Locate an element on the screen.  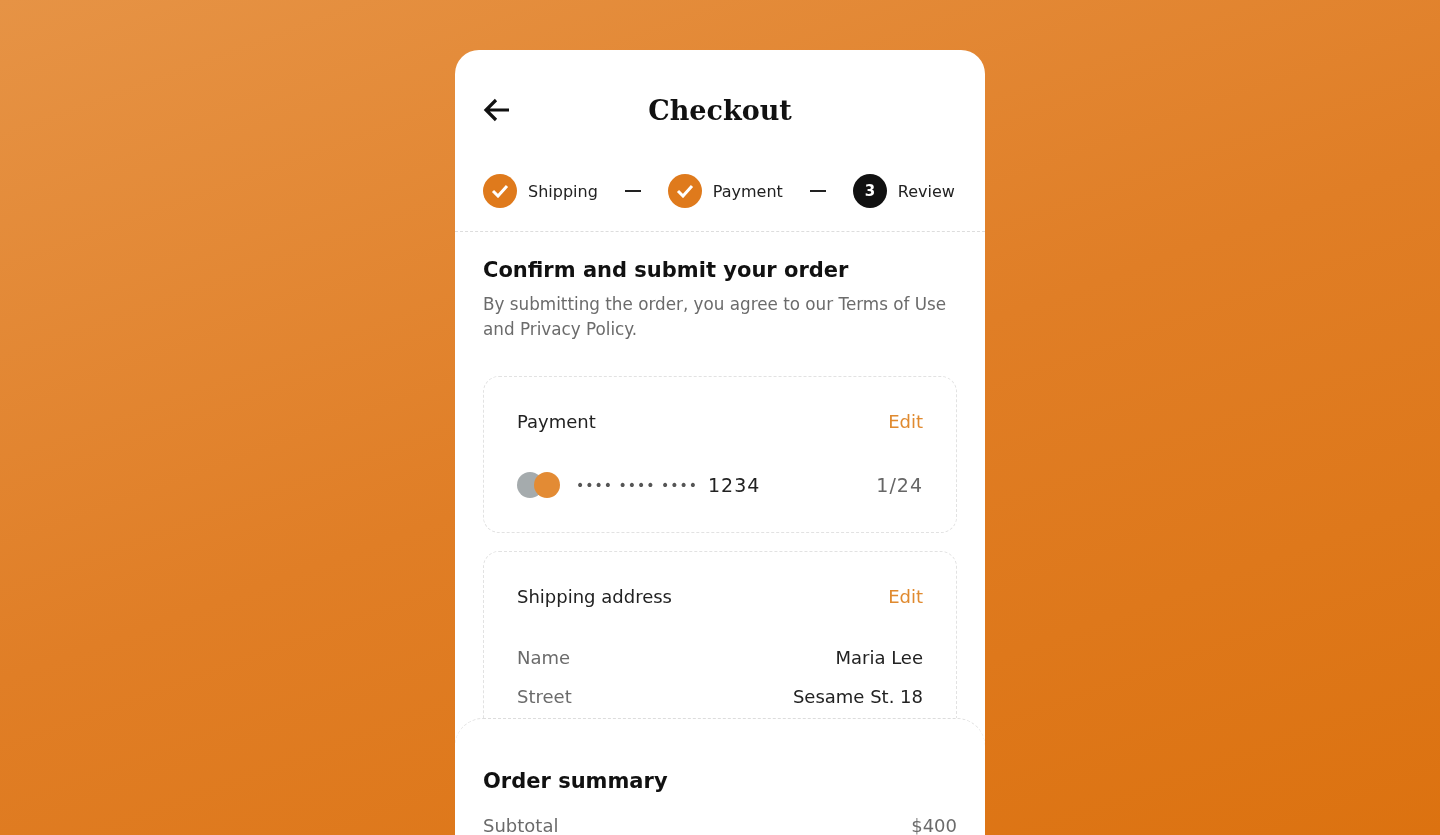
masked-card-number: •••• •••• •••• is located at coordinates (637, 485).